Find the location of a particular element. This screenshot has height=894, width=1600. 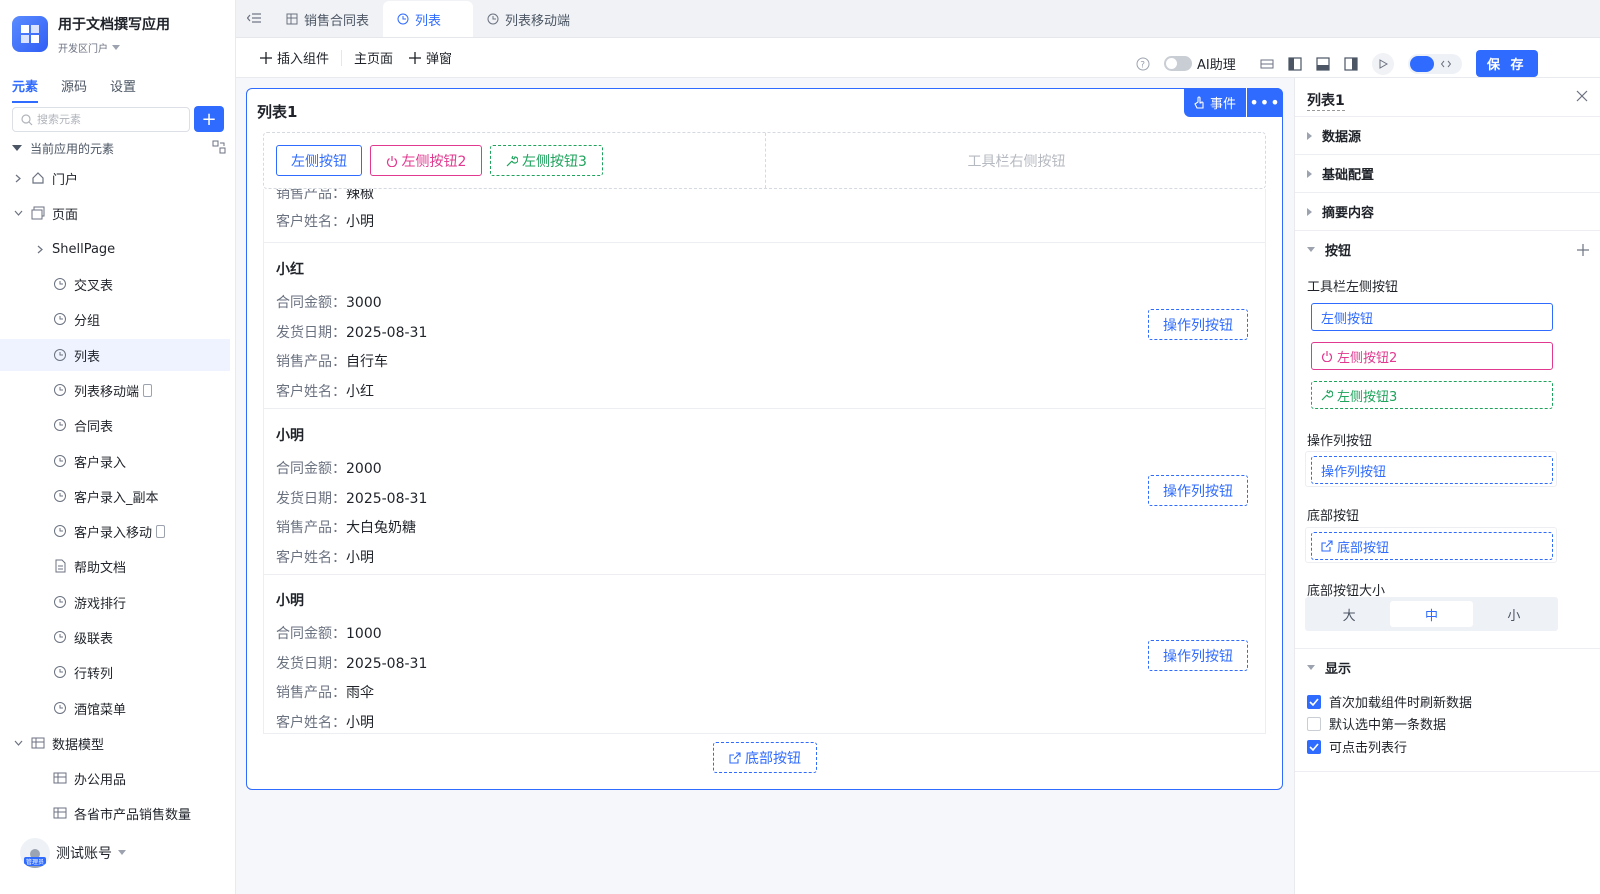

field-product: 销售产品：辣椒 is located at coordinates (325, 195).